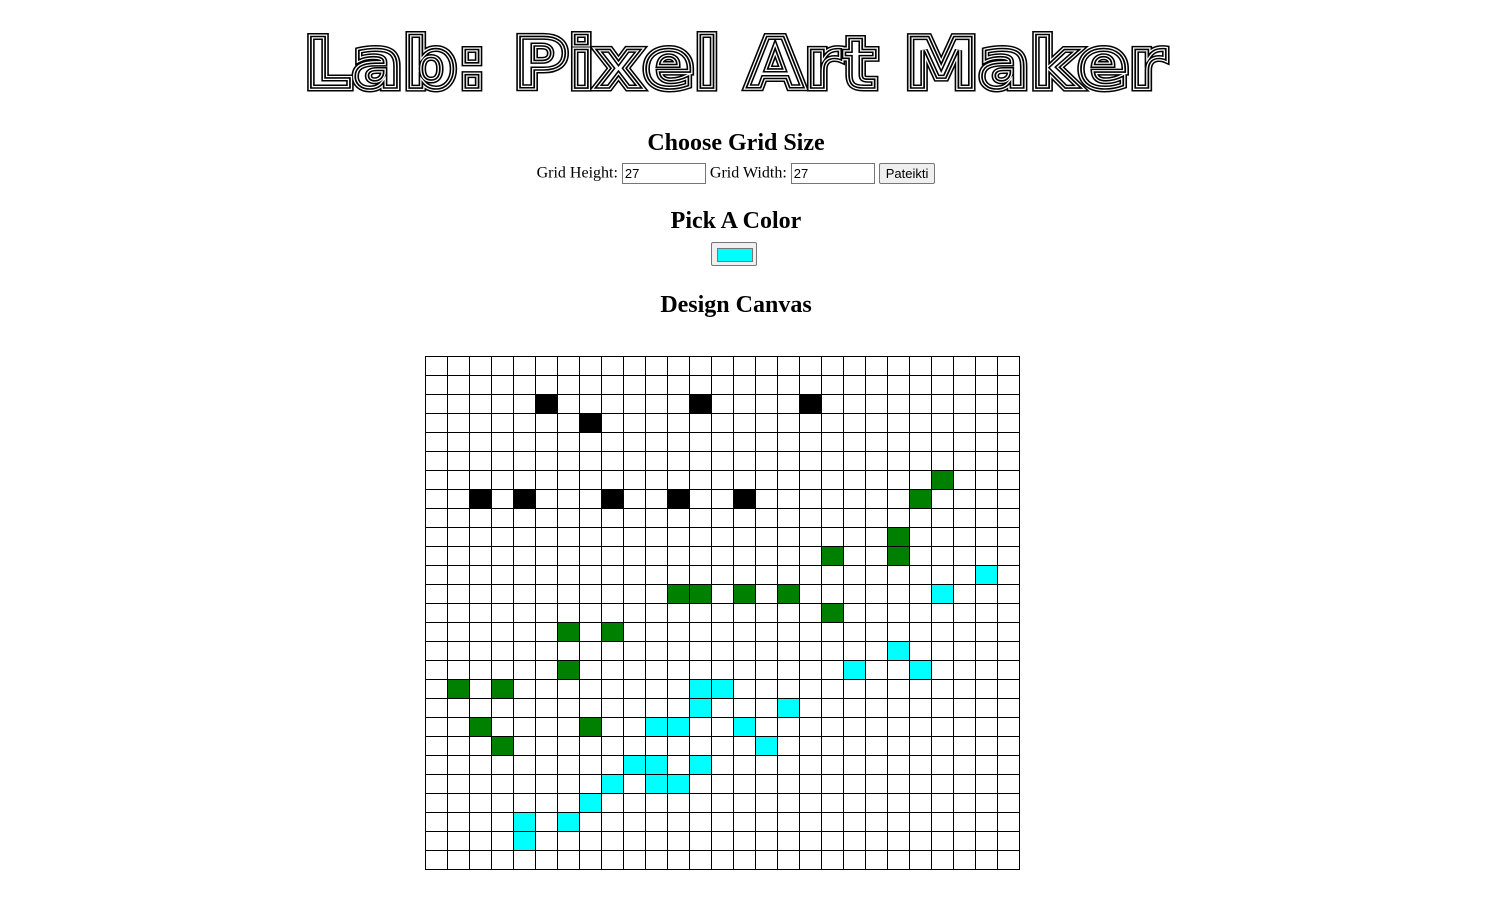 The image size is (1498, 897). What do you see at coordinates (663, 173) in the screenshot?
I see `grid-height-input` at bounding box center [663, 173].